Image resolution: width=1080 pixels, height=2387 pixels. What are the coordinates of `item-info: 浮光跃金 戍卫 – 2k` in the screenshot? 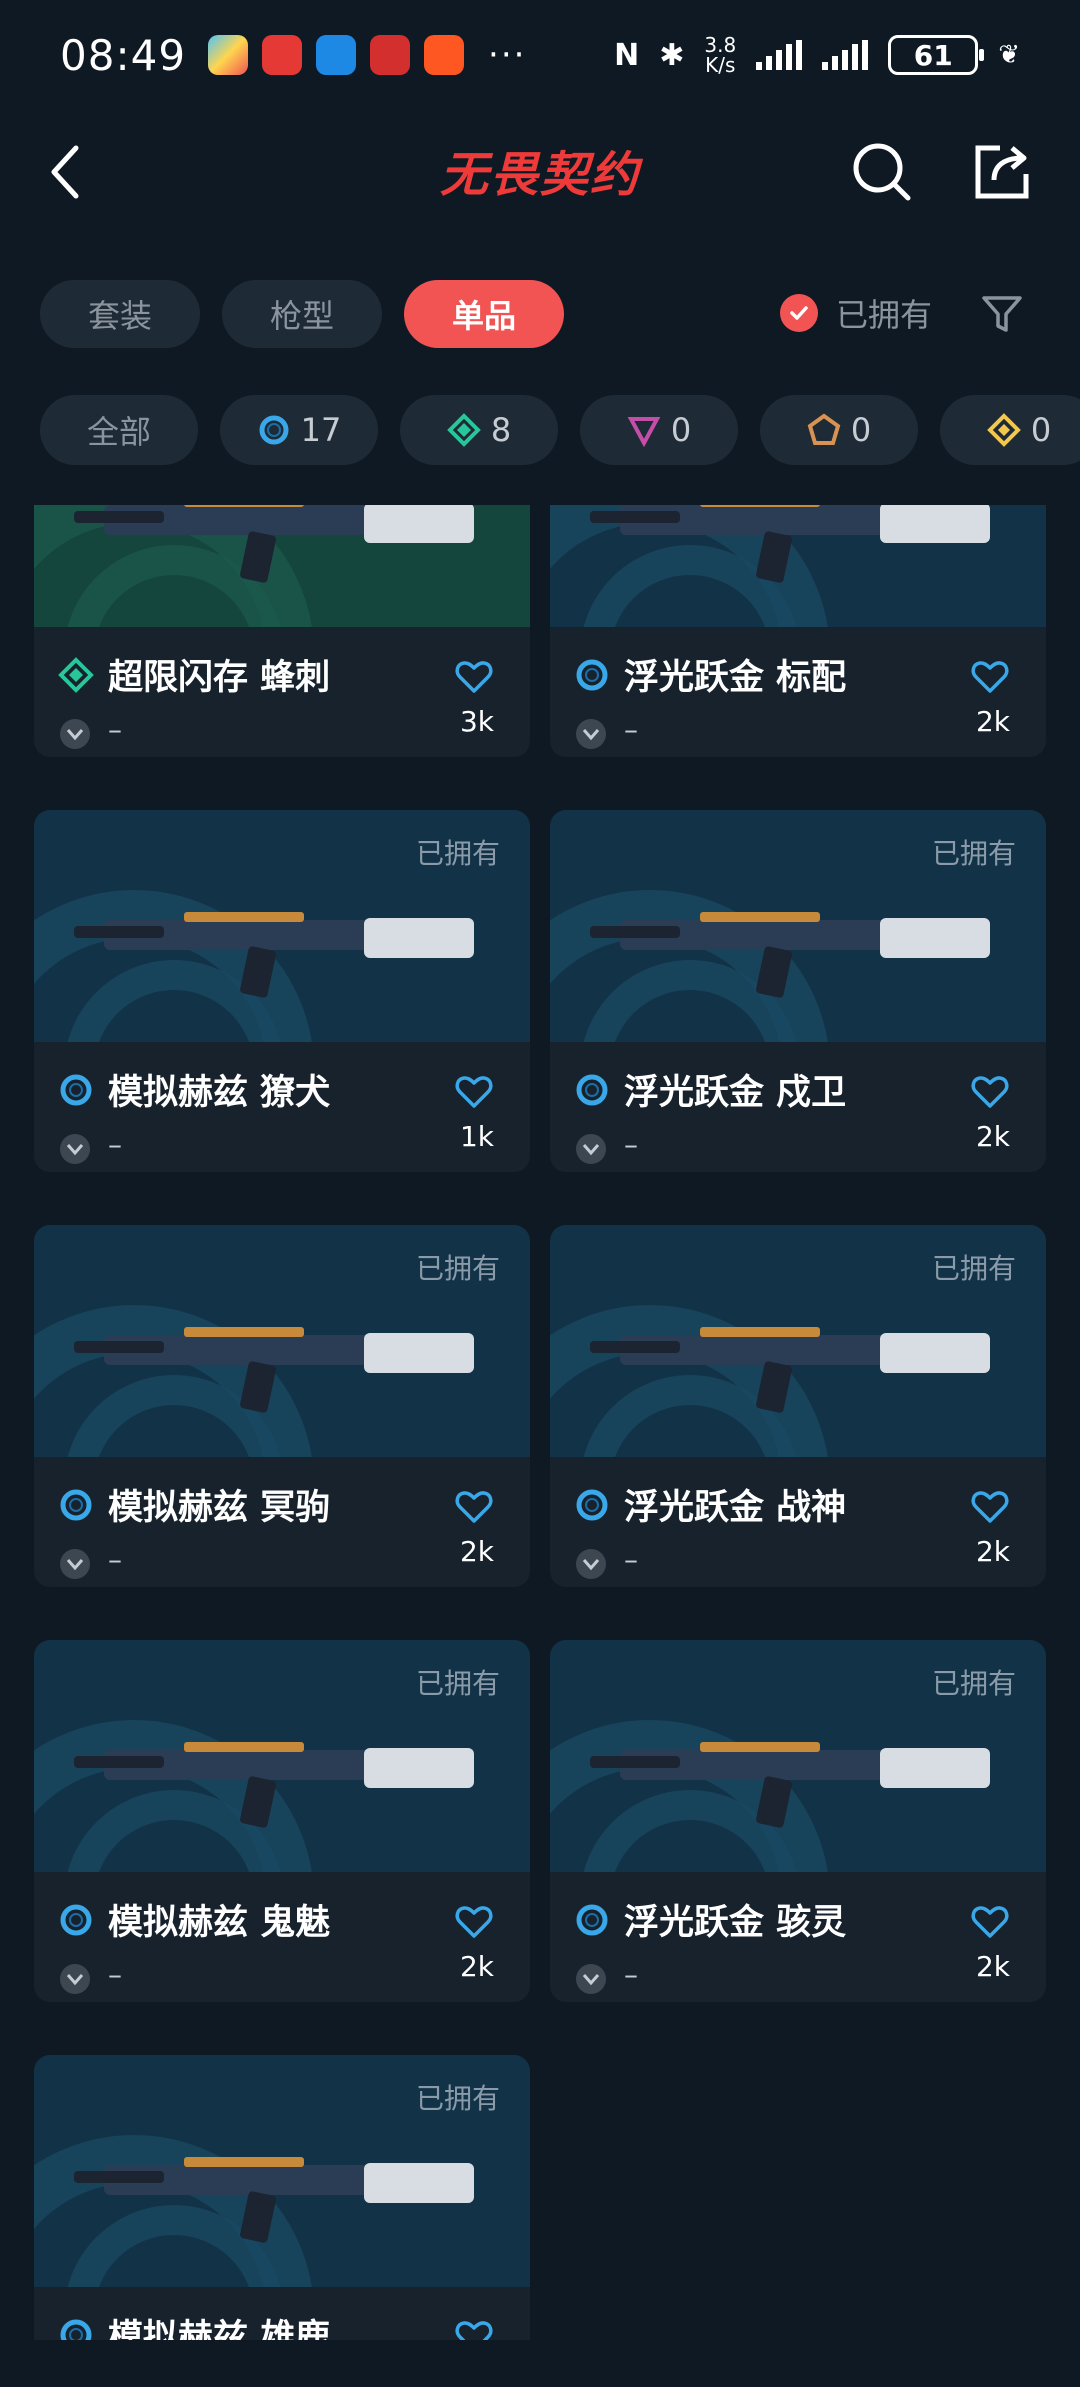 It's located at (798, 1107).